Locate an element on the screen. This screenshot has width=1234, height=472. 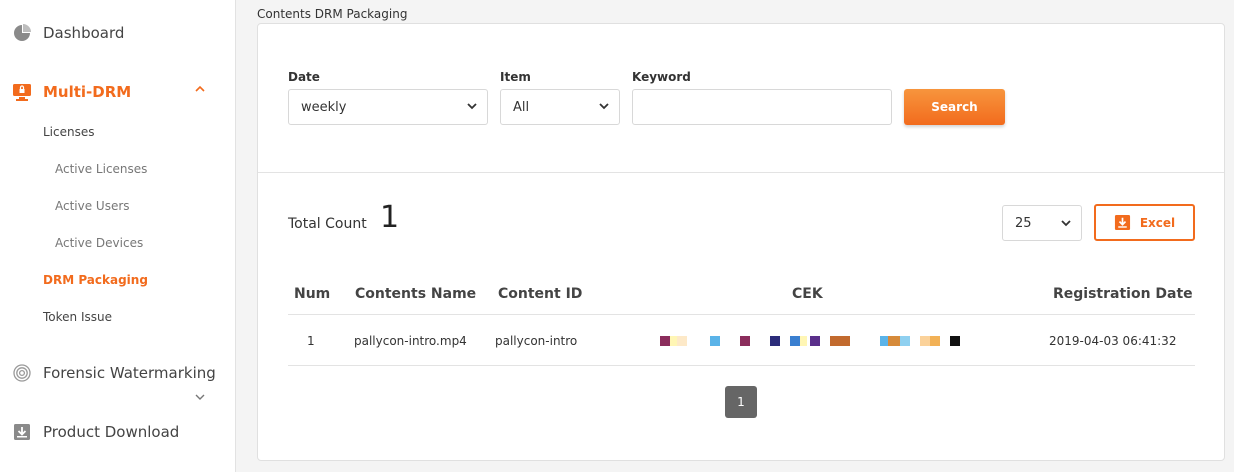
nav-dashboard-label: Dashboard is located at coordinates (84, 33).